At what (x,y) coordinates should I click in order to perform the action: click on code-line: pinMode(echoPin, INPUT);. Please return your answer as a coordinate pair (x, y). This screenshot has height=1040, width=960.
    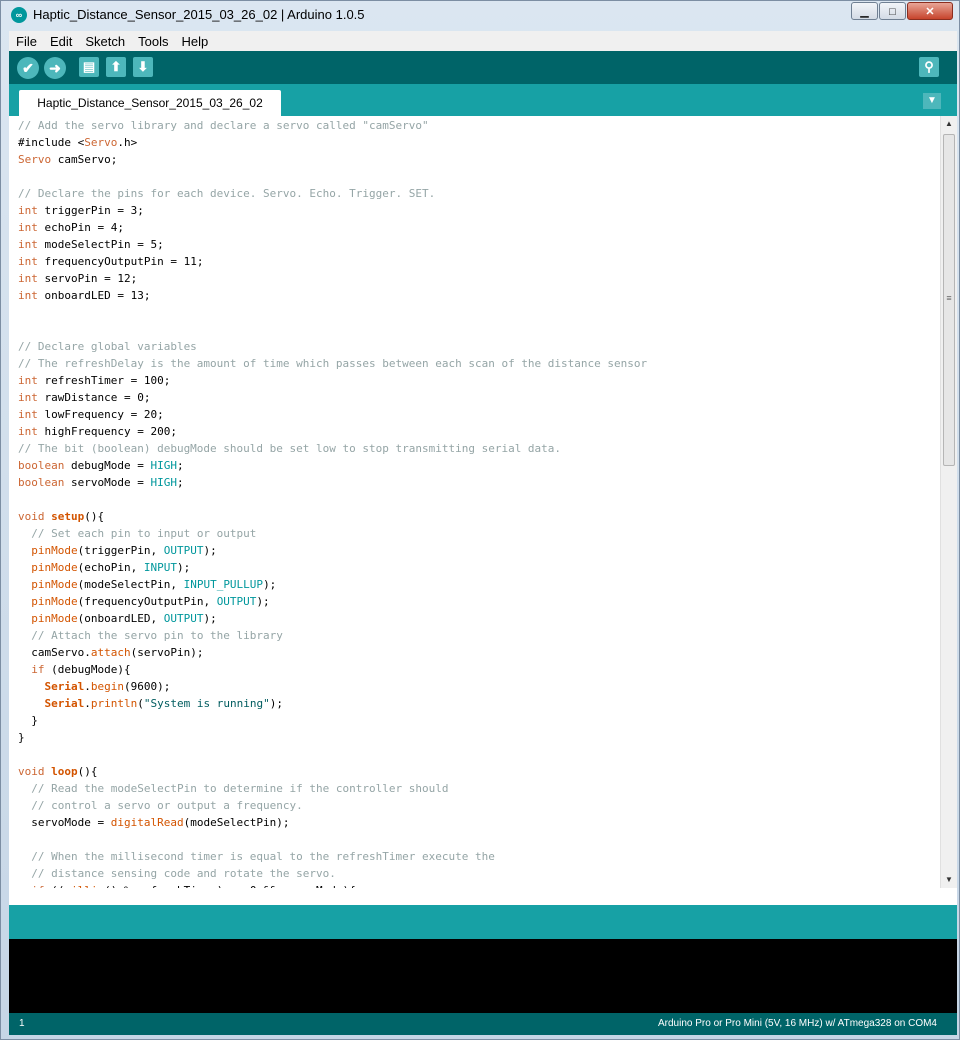
    Looking at the image, I should click on (332, 567).